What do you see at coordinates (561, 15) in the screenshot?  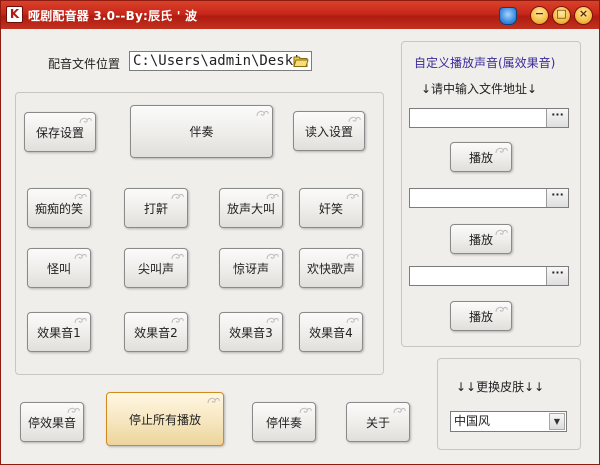 I see `maximize-button: □` at bounding box center [561, 15].